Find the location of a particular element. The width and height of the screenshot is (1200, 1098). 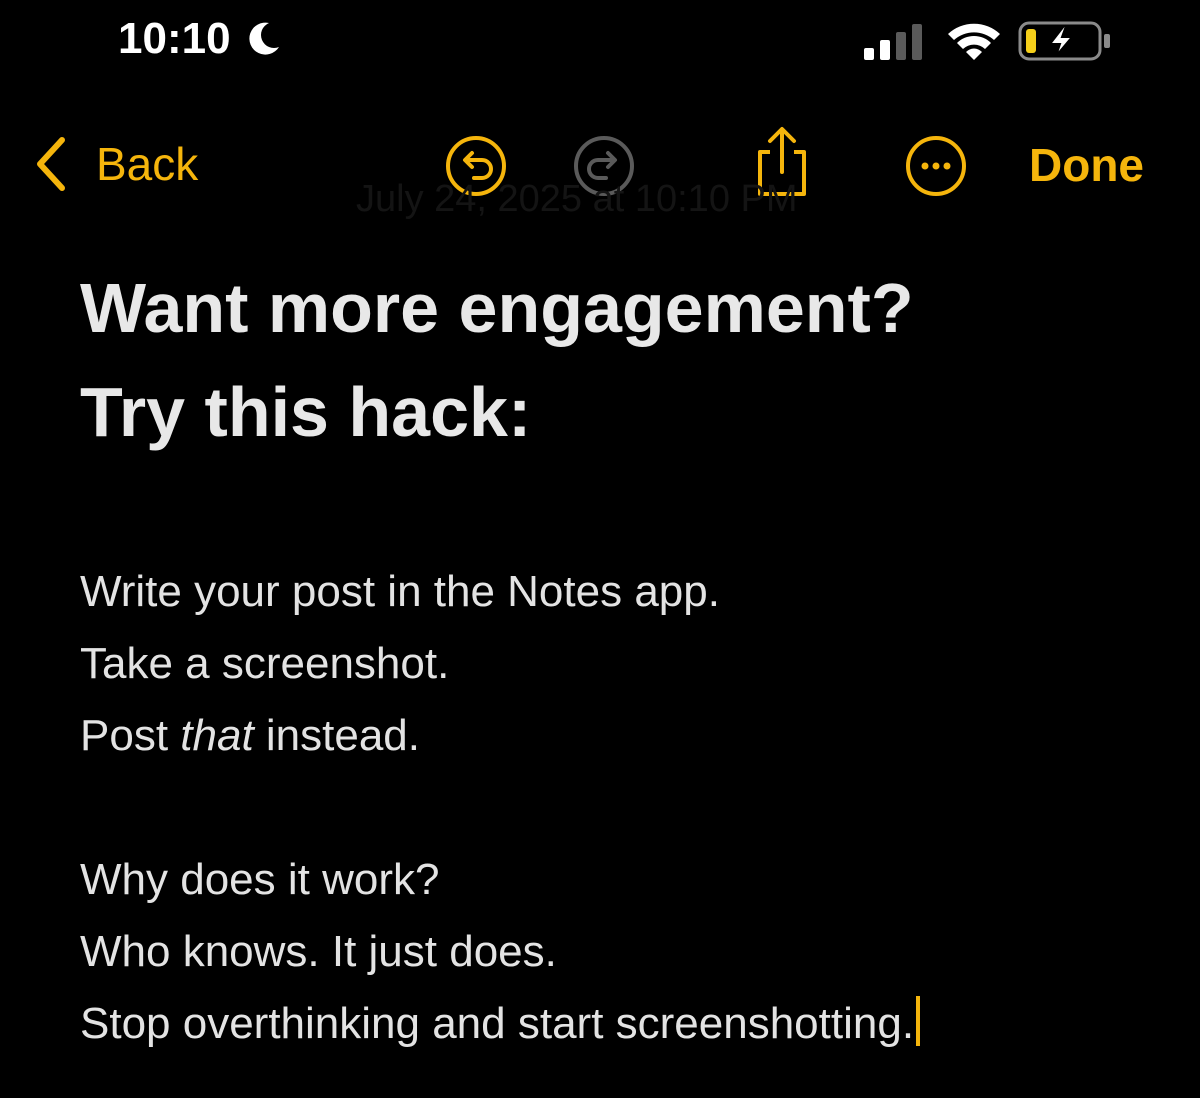

note-text: Post is located at coordinates (130, 735).